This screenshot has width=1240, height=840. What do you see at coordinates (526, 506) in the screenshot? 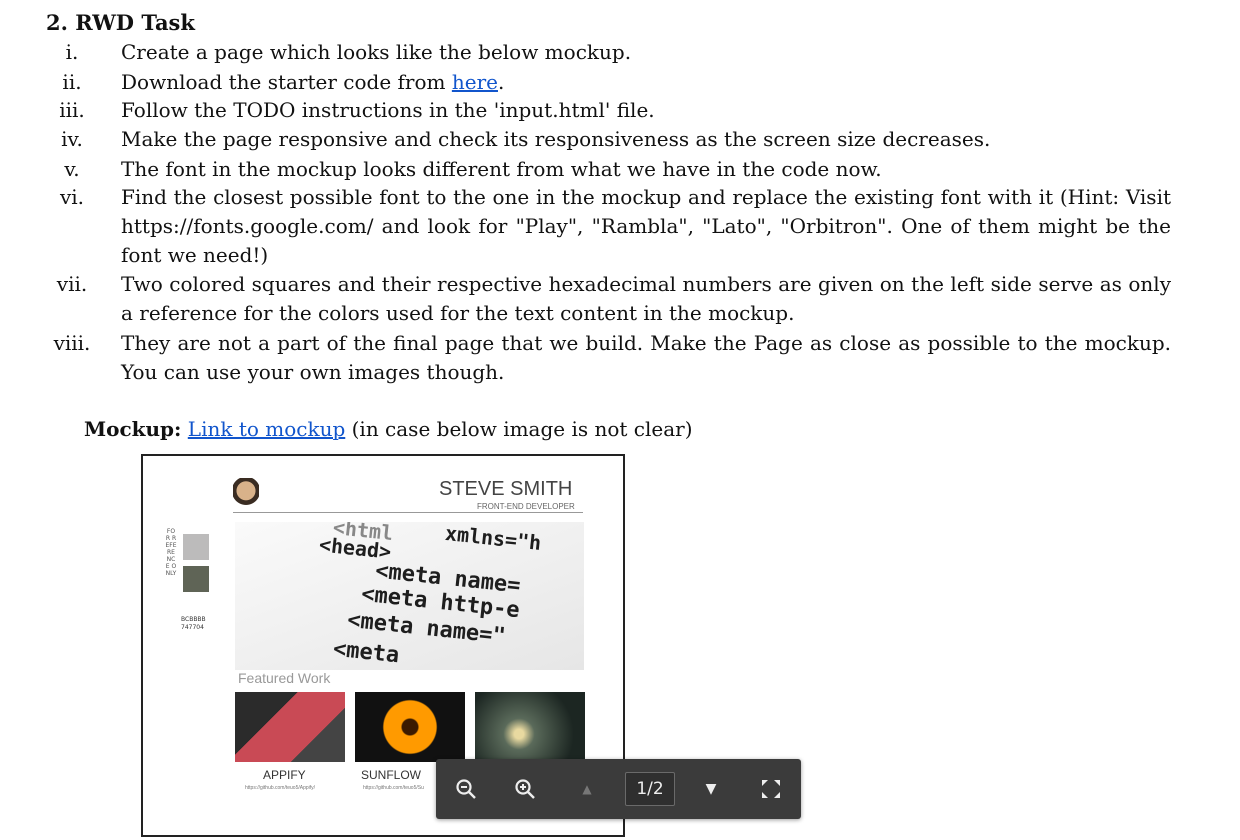
I see `mockup-role: FRONT-END DEVELOPER` at bounding box center [526, 506].